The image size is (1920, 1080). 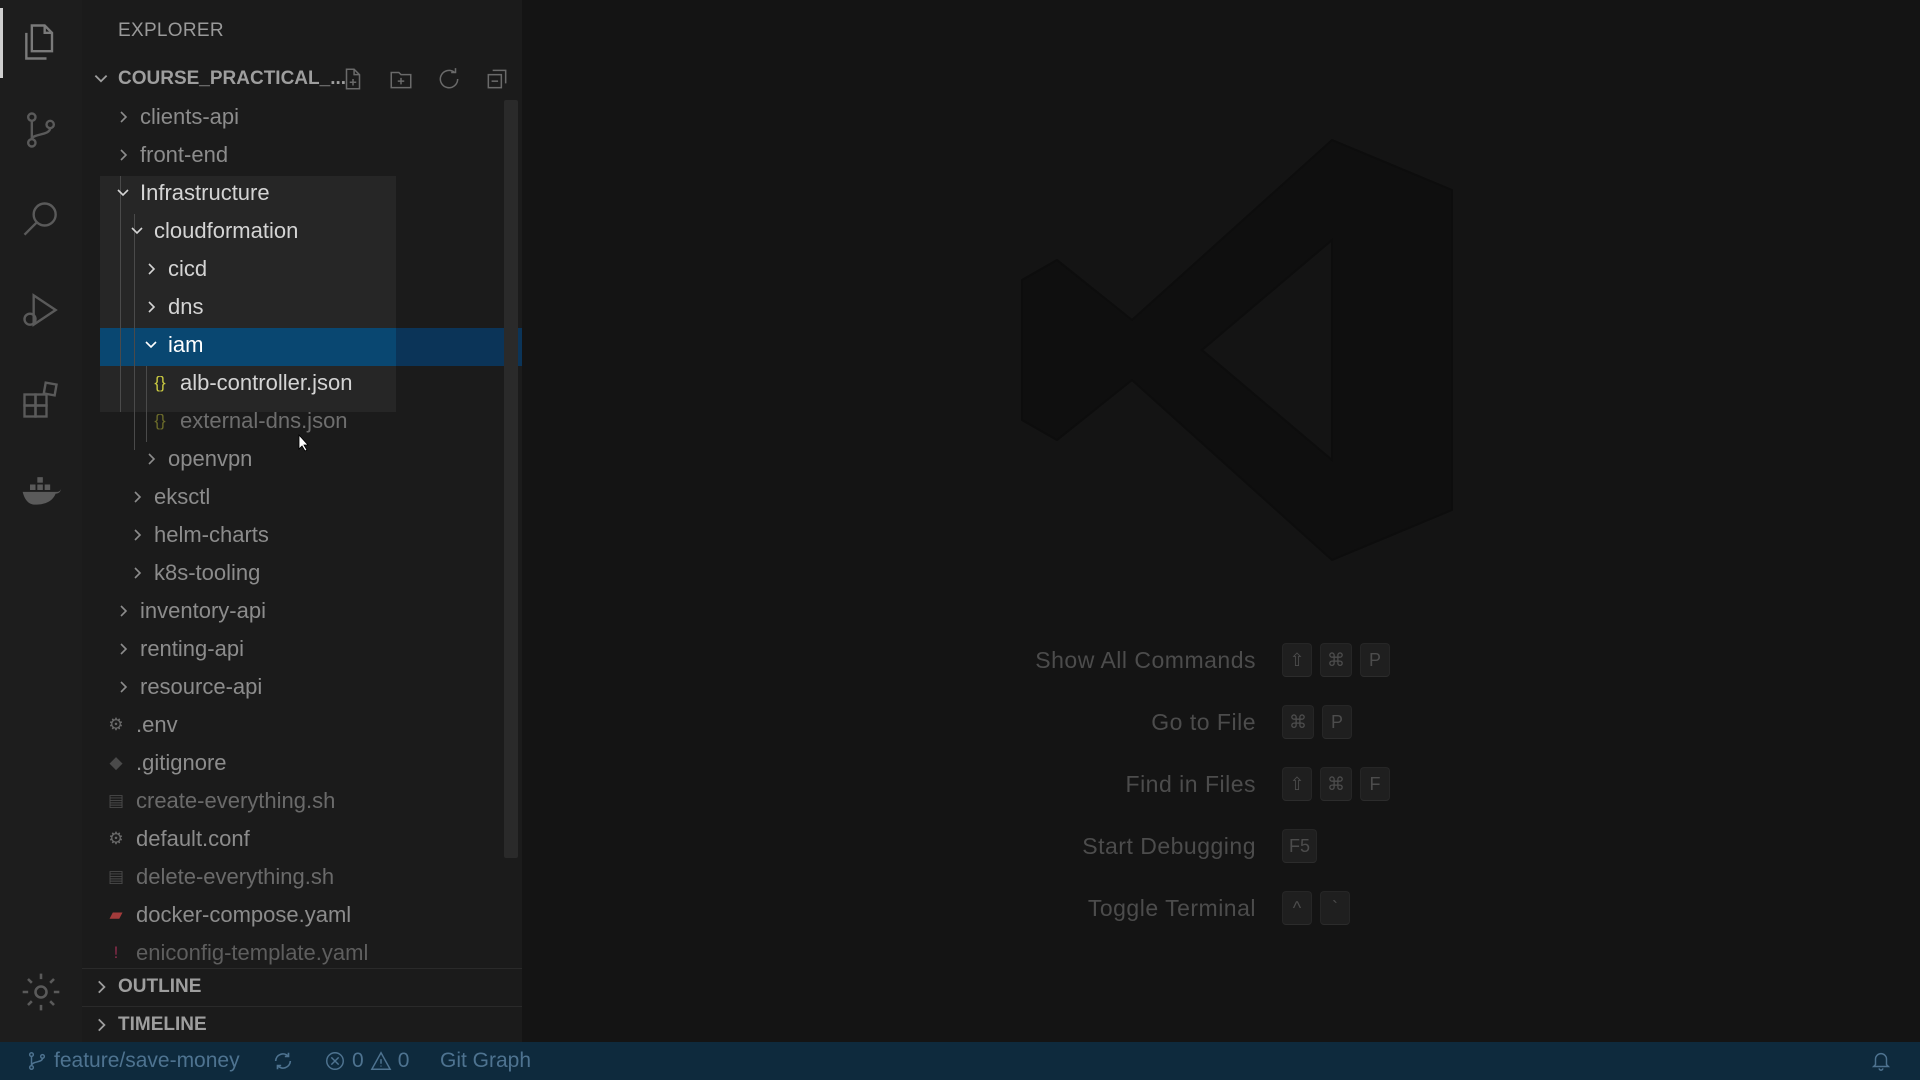 What do you see at coordinates (381, 1060) in the screenshot?
I see `warning-icon` at bounding box center [381, 1060].